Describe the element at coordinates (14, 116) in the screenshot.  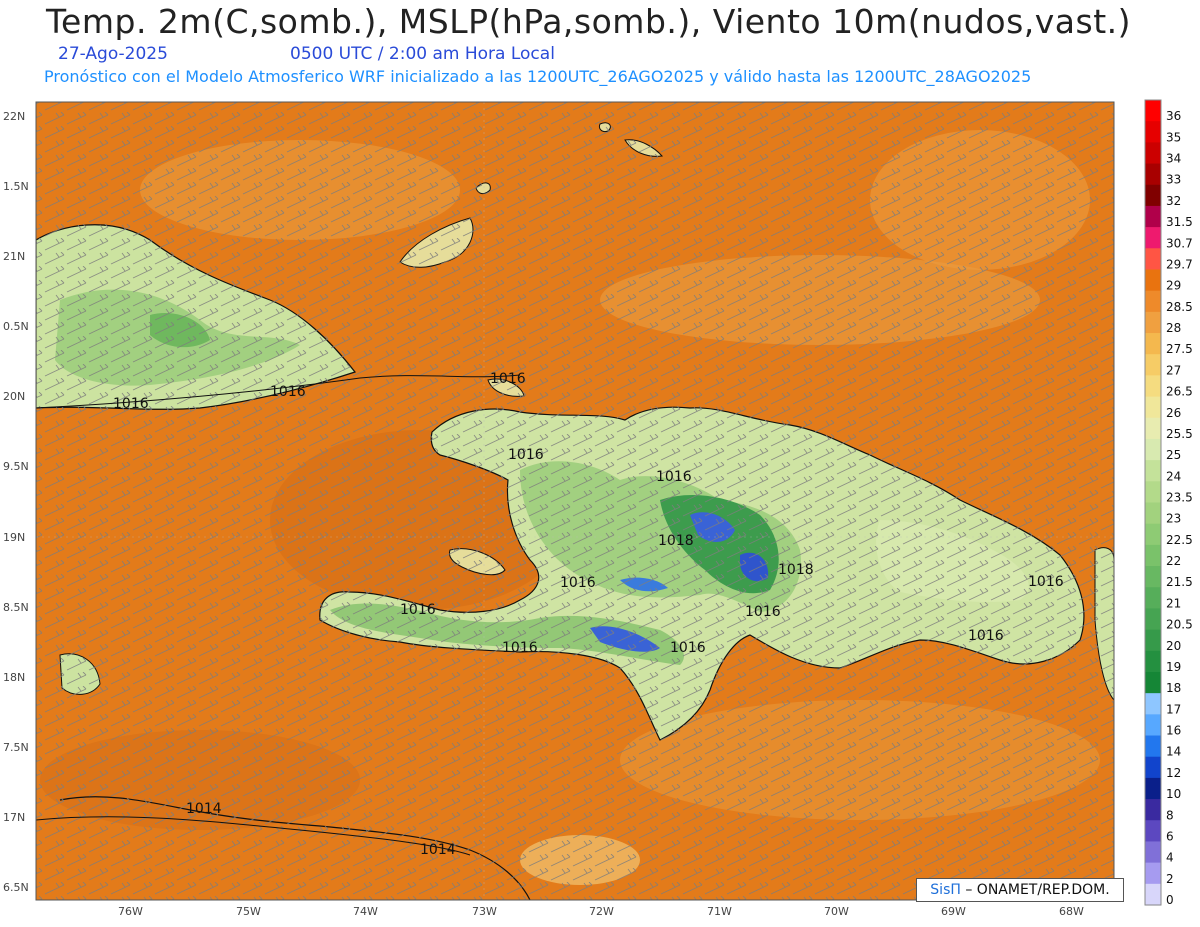
I see `y-tick-label: 22N` at that location.